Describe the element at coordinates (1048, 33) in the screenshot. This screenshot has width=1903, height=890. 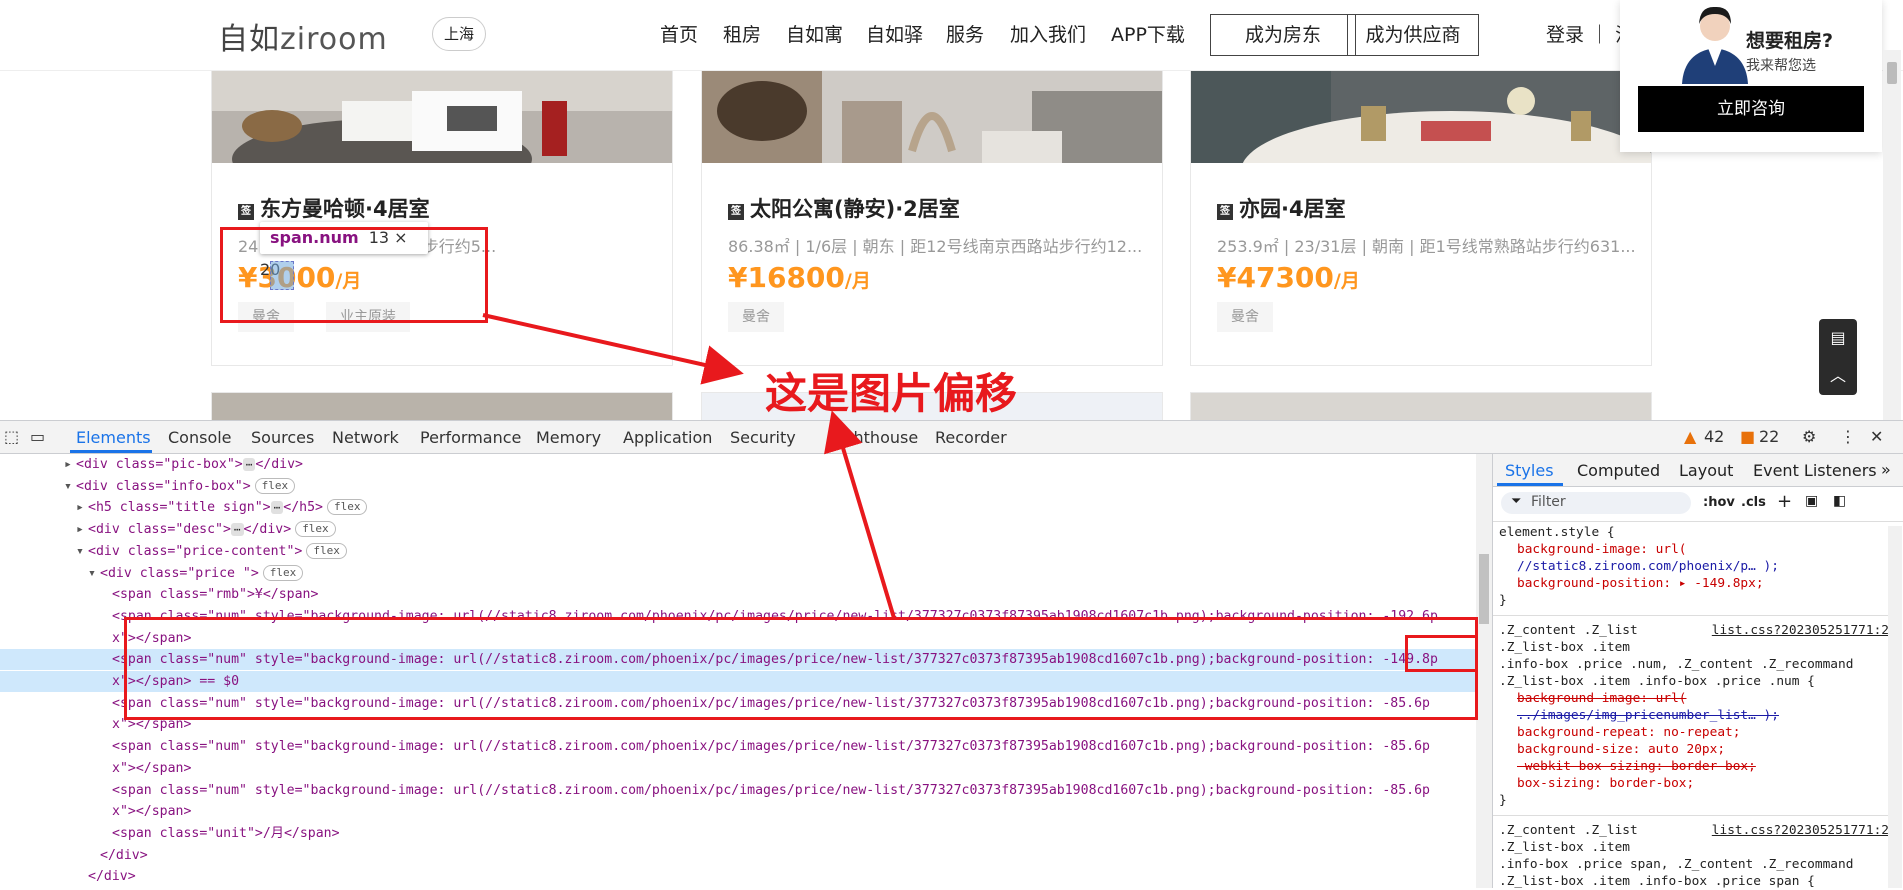
I see `nav-join-us: 加入我们` at that location.